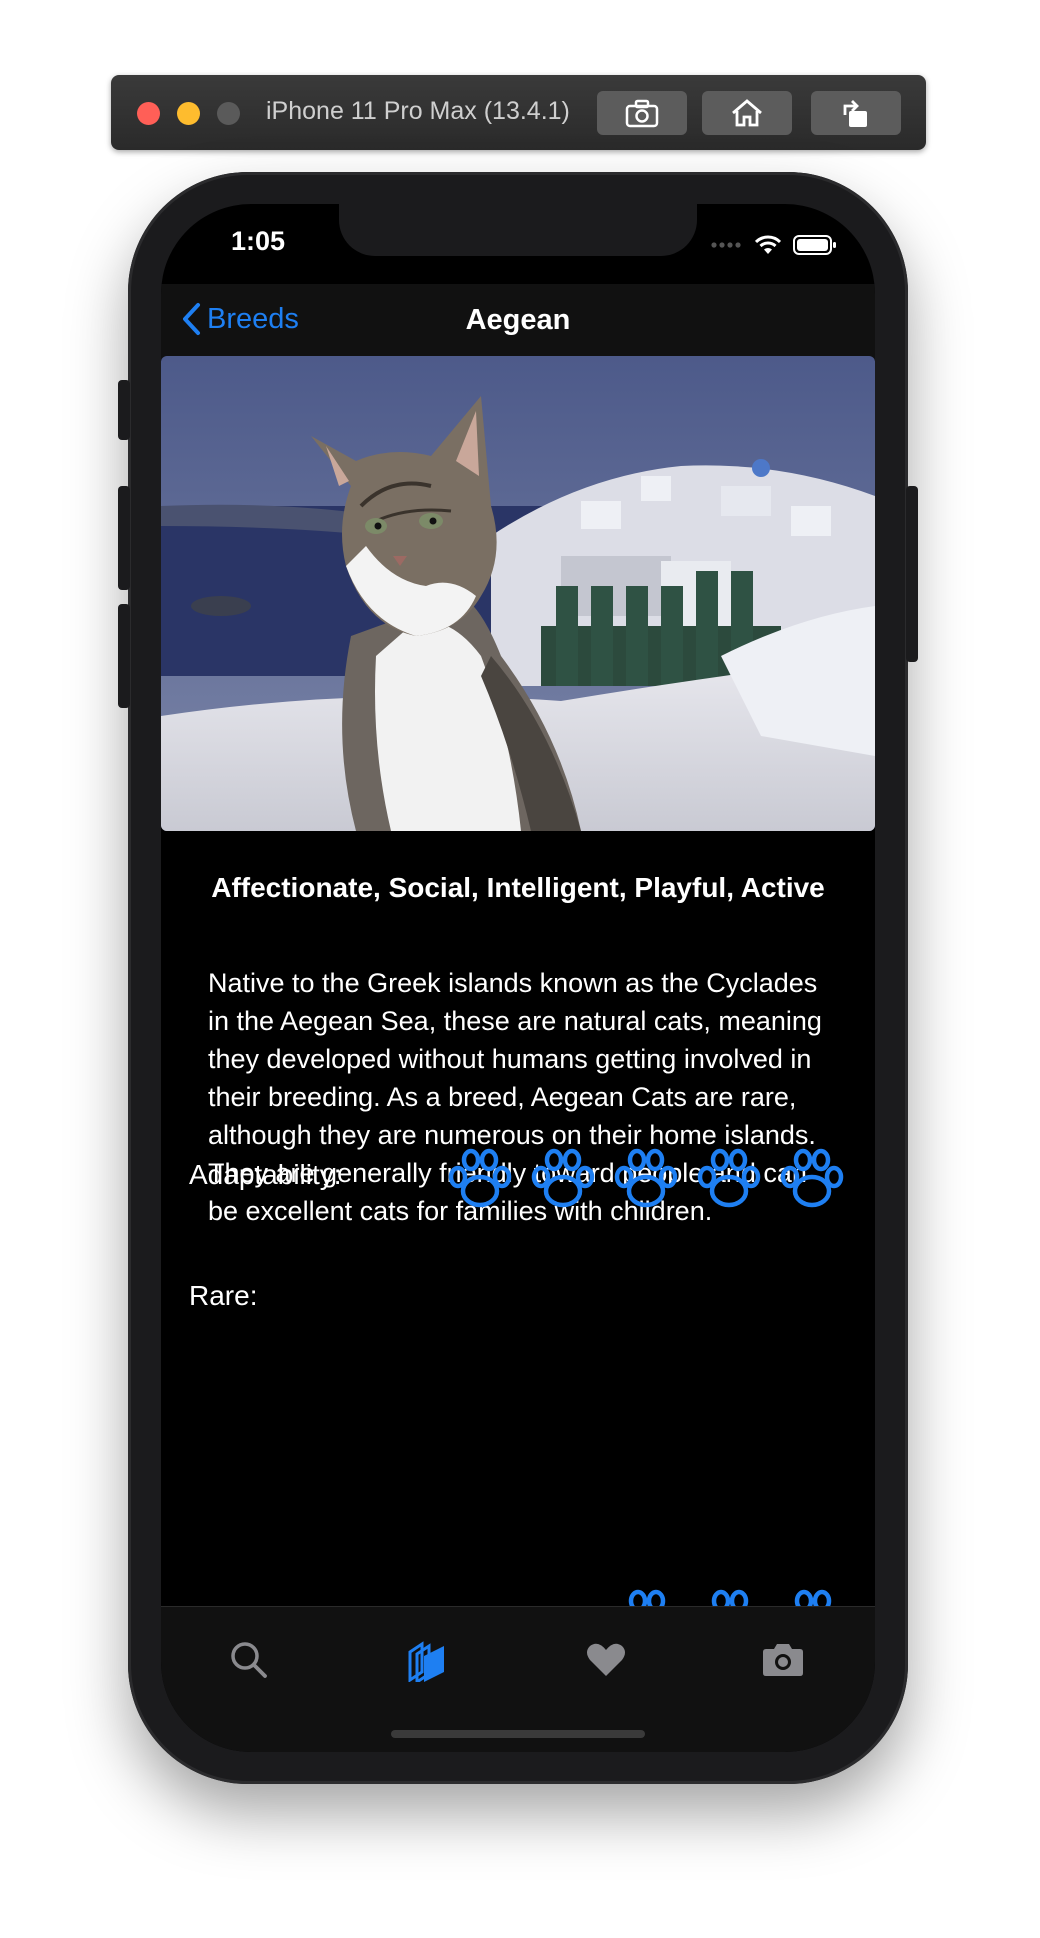  What do you see at coordinates (188, 113) in the screenshot?
I see `minimize-window-button` at bounding box center [188, 113].